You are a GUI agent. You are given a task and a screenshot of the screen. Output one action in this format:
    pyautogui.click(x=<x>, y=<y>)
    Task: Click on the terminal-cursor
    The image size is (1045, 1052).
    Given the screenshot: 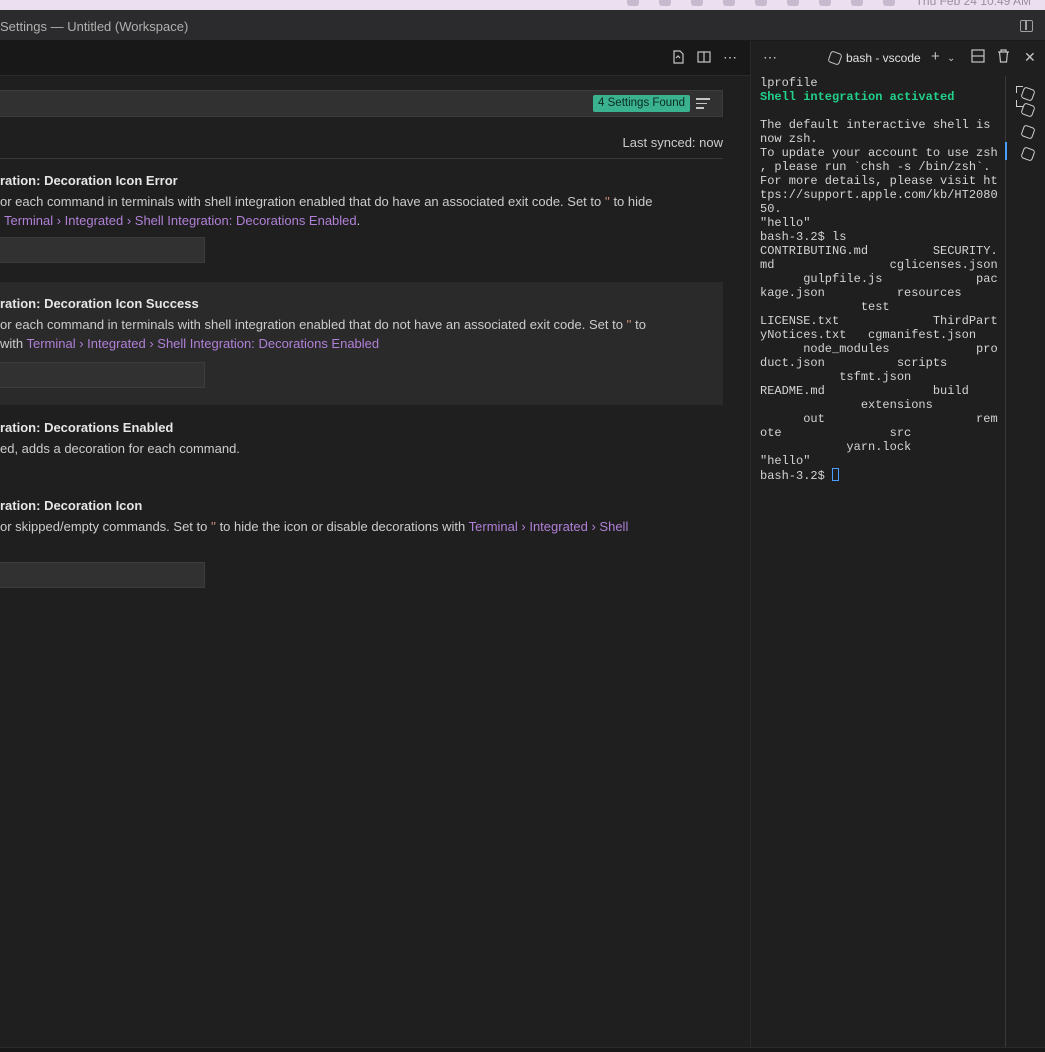 What is the action you would take?
    pyautogui.click(x=836, y=474)
    